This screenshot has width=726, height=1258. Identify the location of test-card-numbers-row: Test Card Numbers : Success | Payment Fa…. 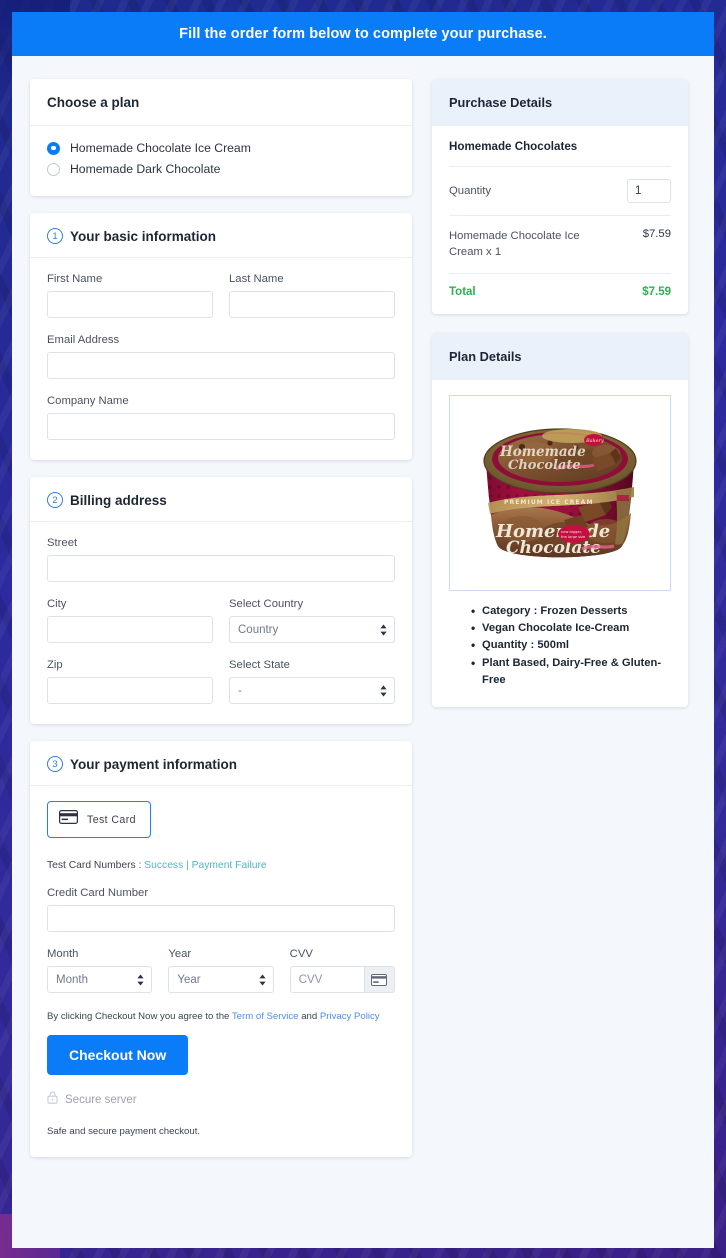
(221, 865).